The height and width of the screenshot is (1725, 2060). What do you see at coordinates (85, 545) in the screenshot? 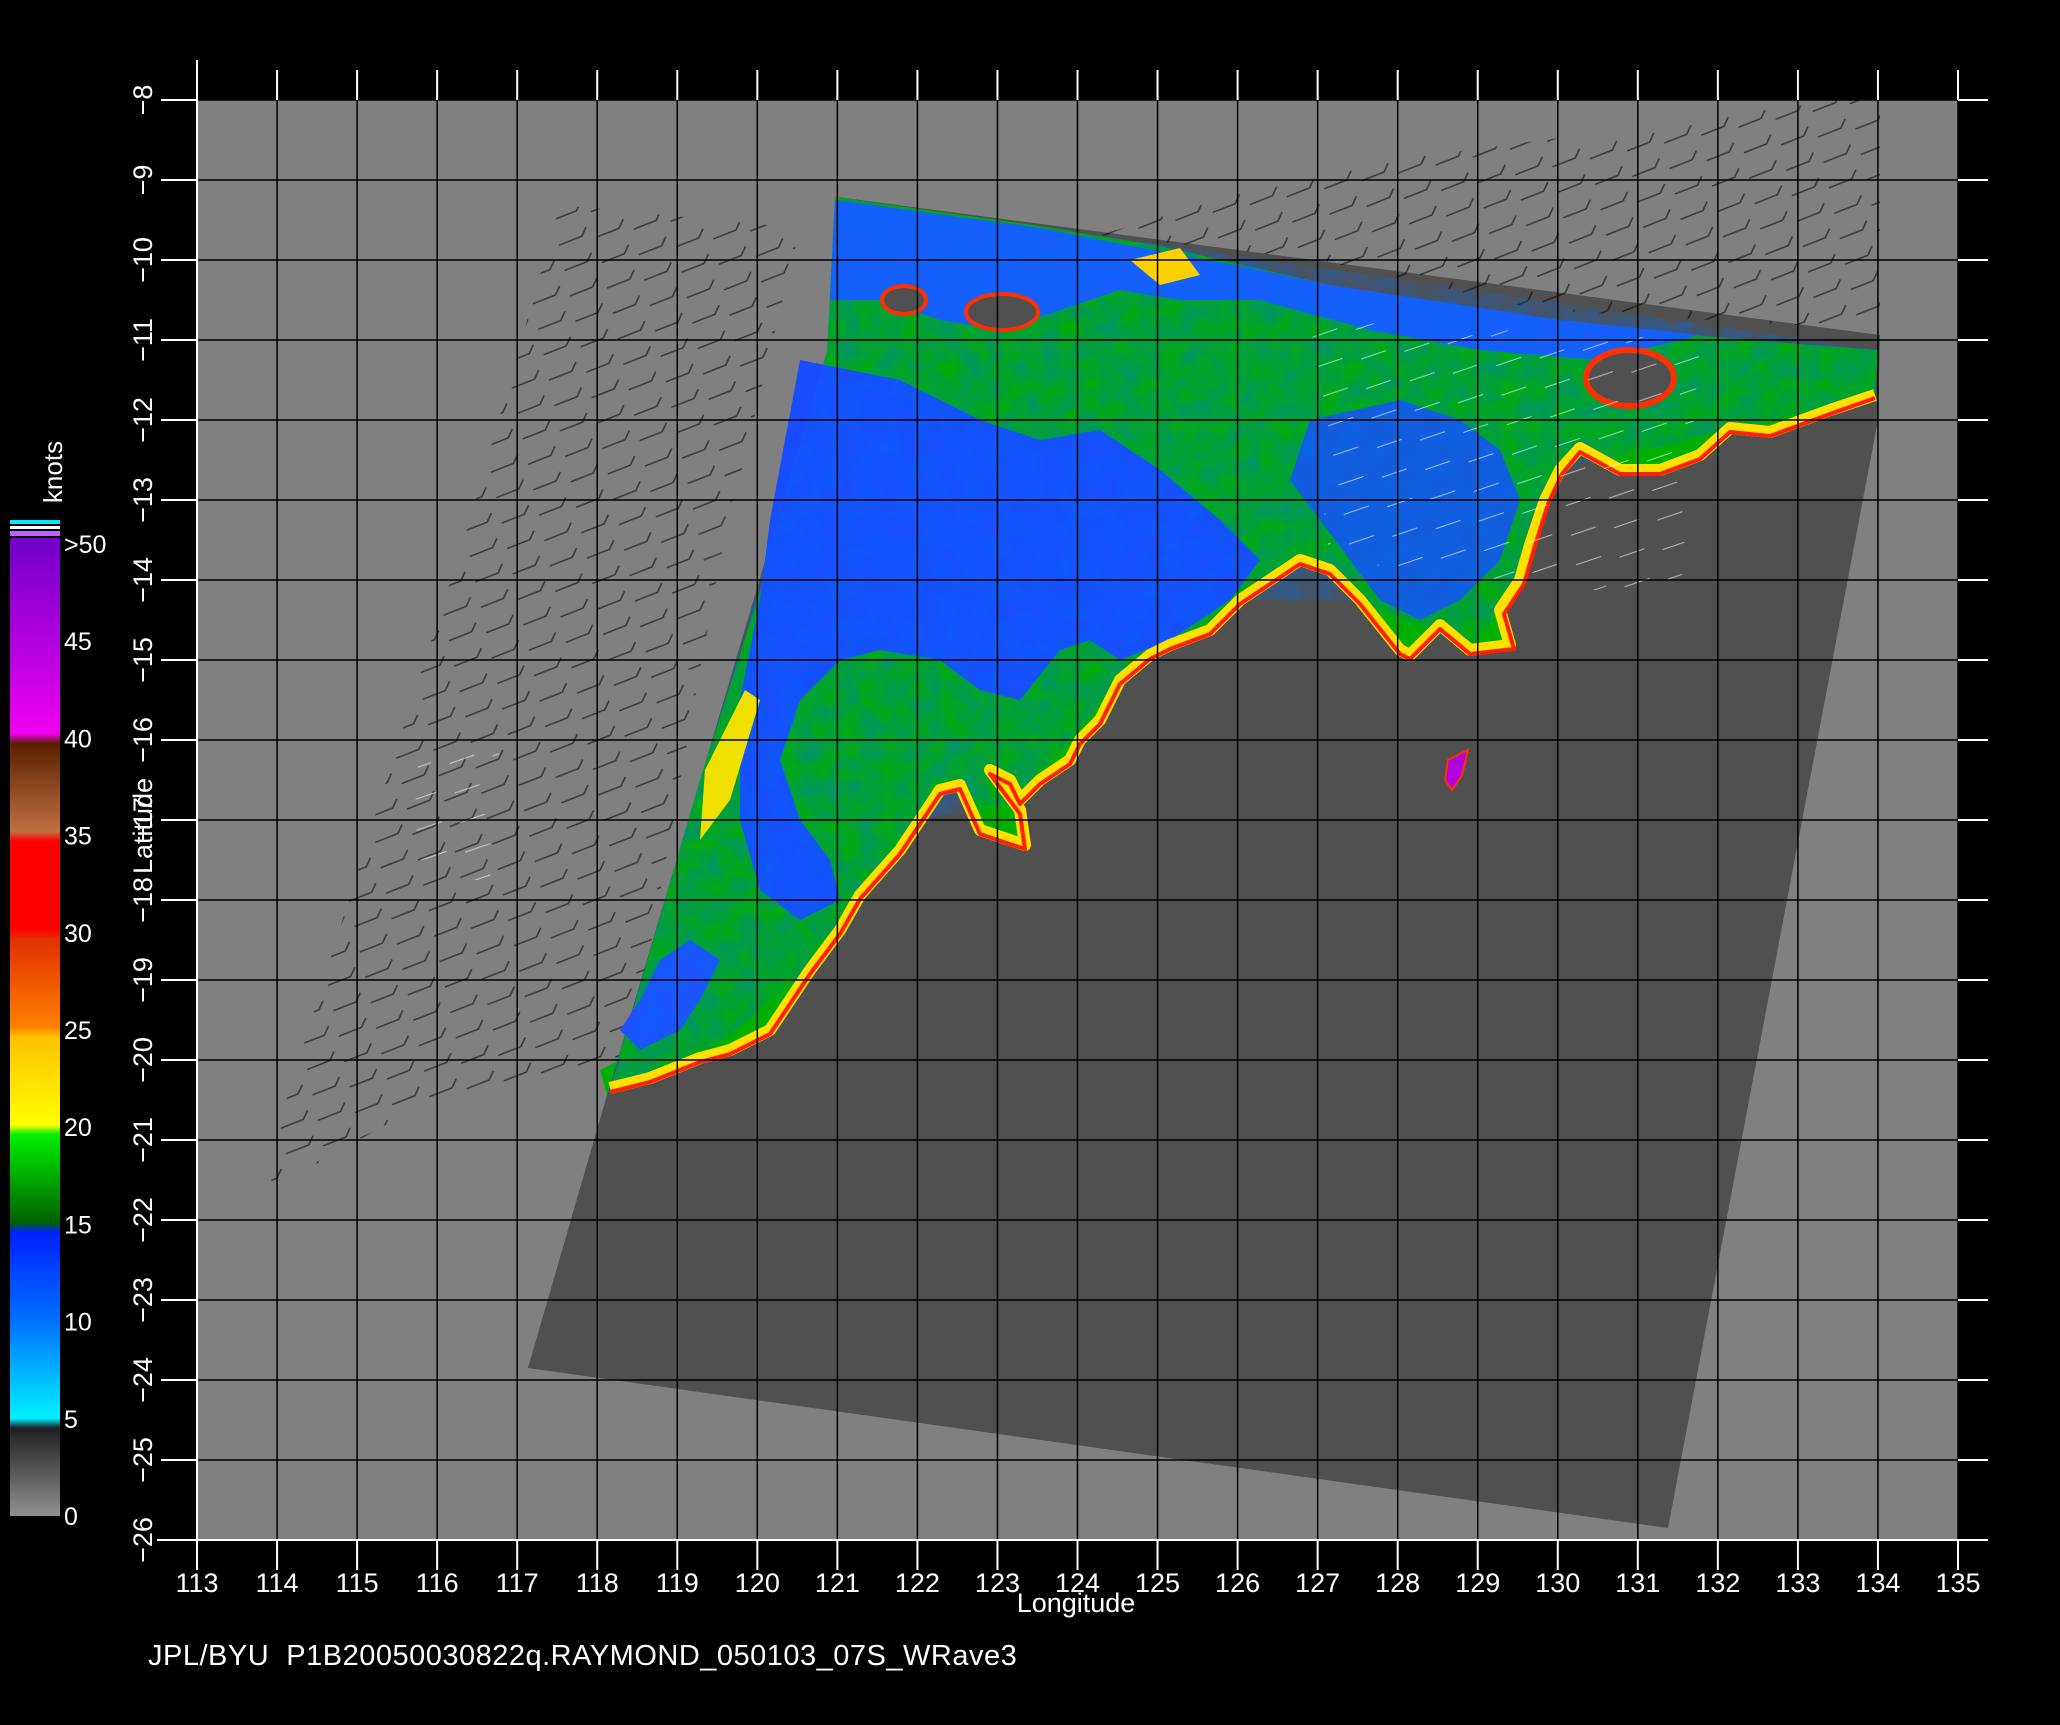
I see `legend-label: >50` at bounding box center [85, 545].